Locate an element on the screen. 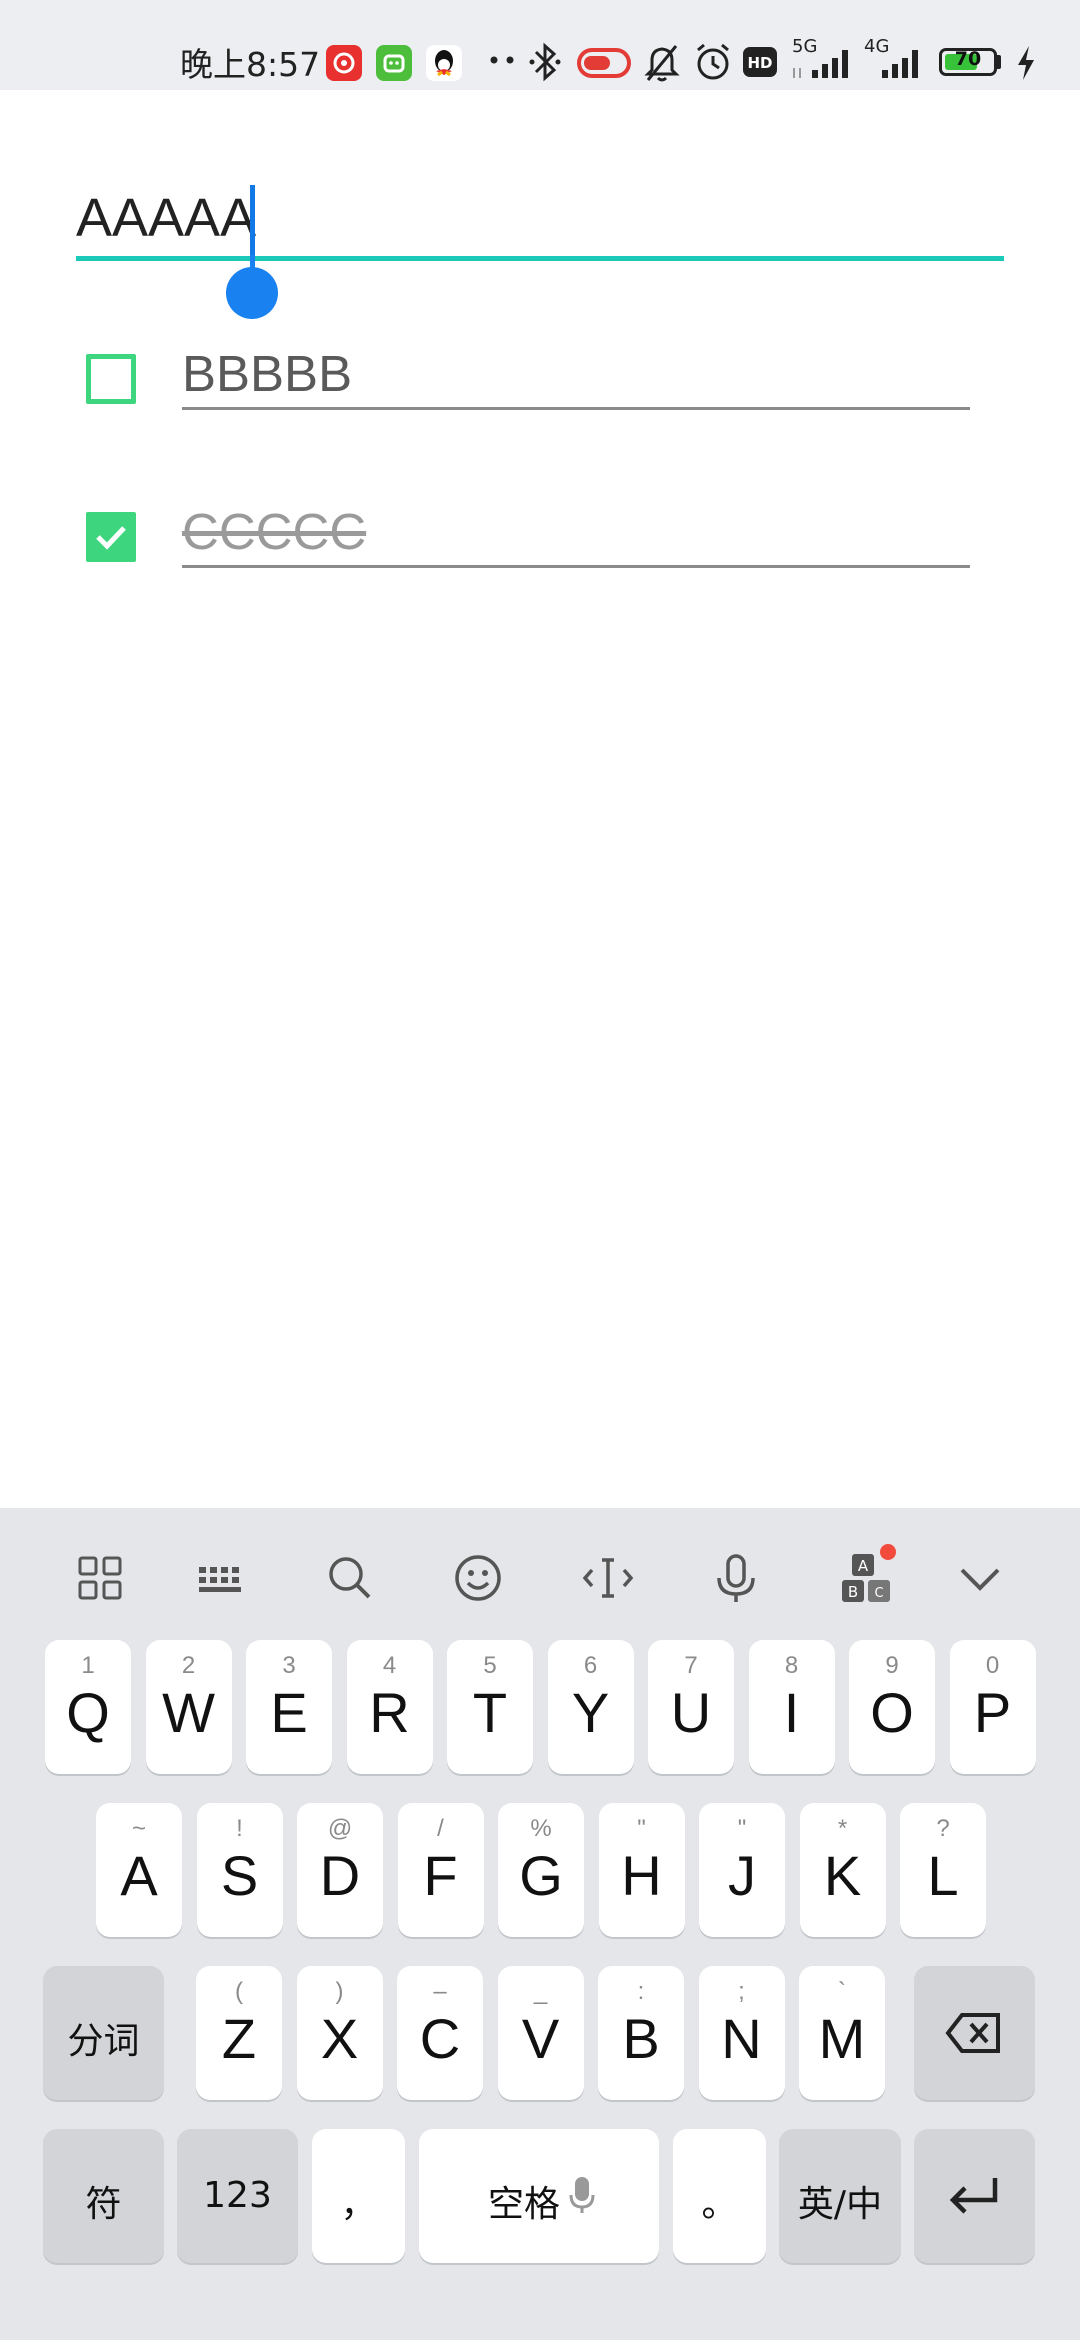 Image resolution: width=1080 pixels, height=2340 pixels. key-hint: ? is located at coordinates (943, 1828).